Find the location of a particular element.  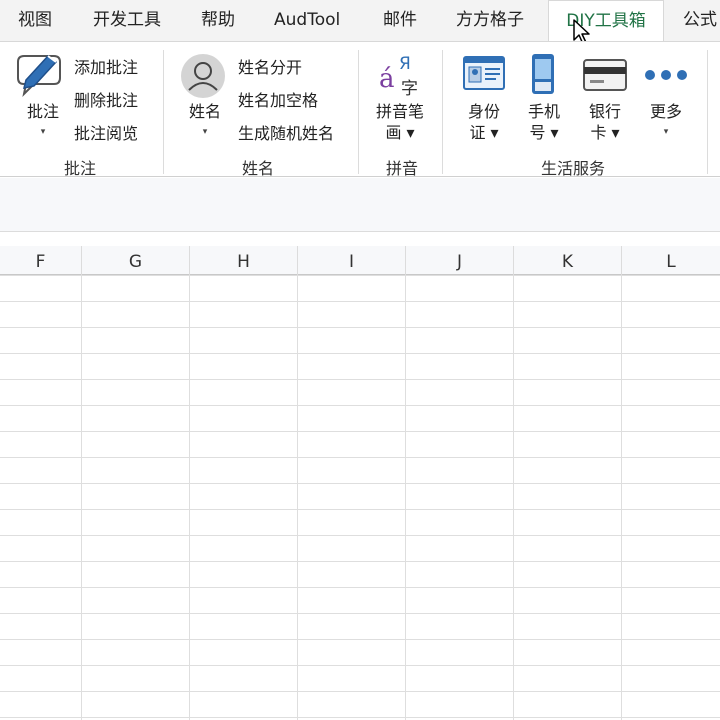

tab-help: 帮助 is located at coordinates (218, 20).